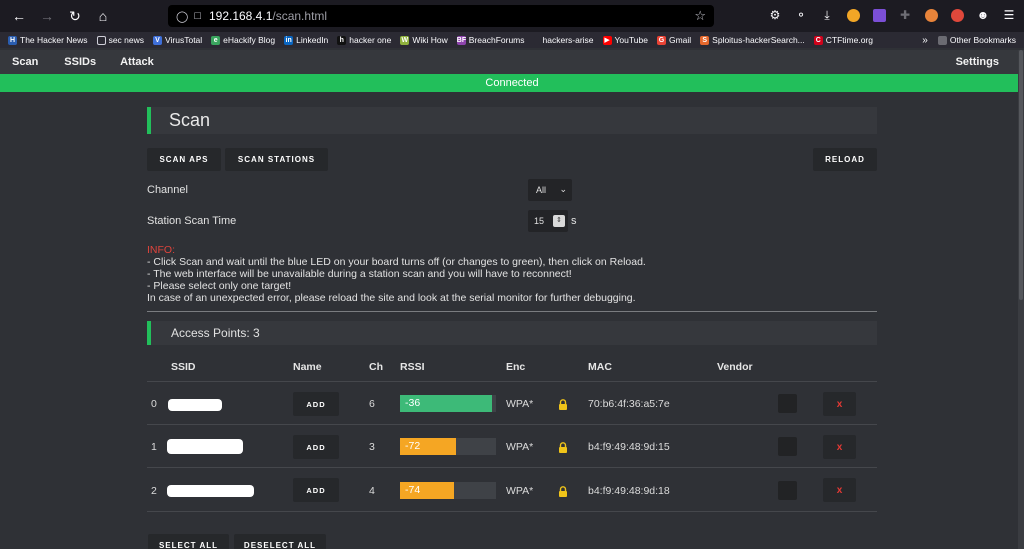 The height and width of the screenshot is (549, 1024). What do you see at coordinates (54, 40) in the screenshot?
I see `bookmark-label: The Hacker News` at bounding box center [54, 40].